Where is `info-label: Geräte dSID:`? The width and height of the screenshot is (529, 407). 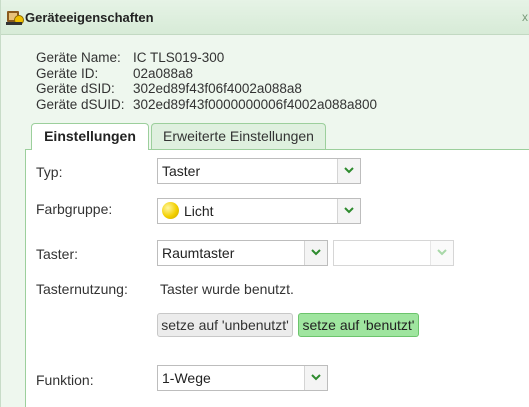
info-label: Geräte dSID: is located at coordinates (75, 88).